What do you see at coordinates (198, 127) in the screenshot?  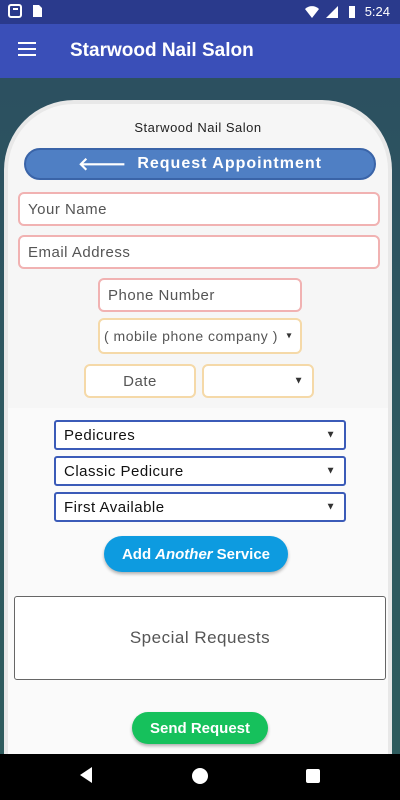 I see `salon-name: Starwood Nail Salon` at bounding box center [198, 127].